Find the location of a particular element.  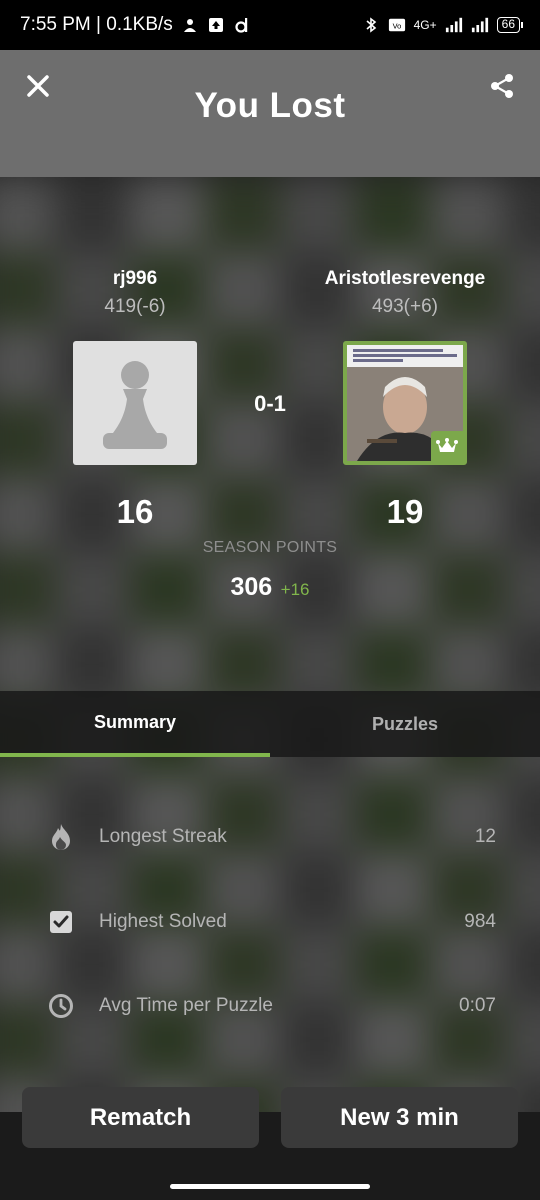

notification-icon is located at coordinates (189, 25).